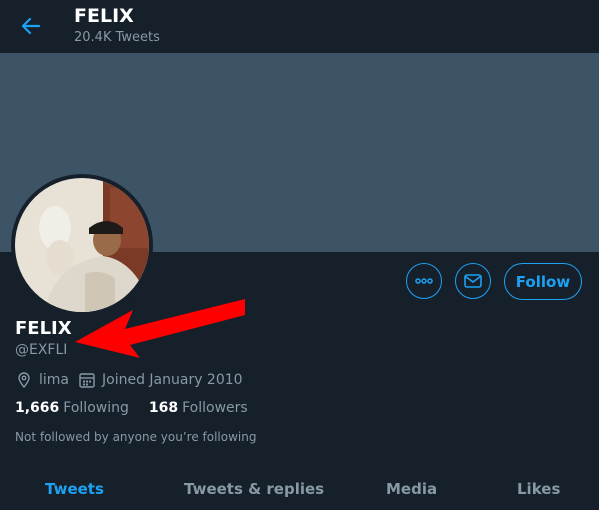  I want to click on tab-tweets-replies: Tweets & replies, so click(254, 489).